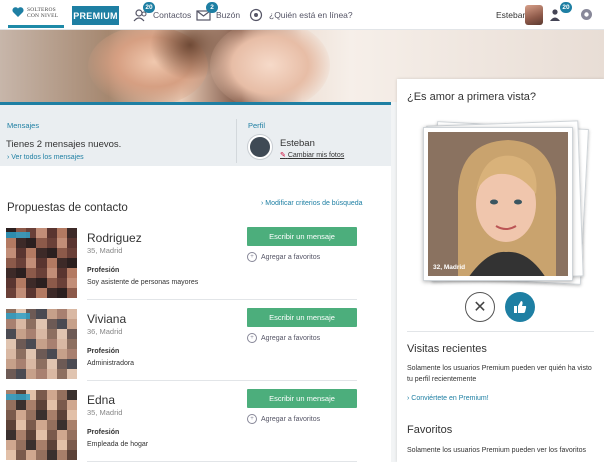  Describe the element at coordinates (105, 331) in the screenshot. I see `proposal-location: 36, Madrid` at that location.